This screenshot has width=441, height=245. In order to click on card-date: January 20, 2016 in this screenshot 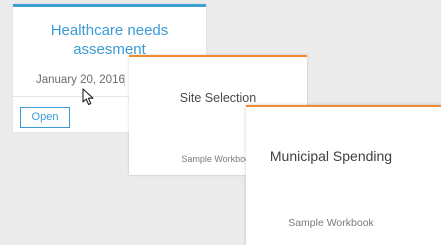, I will do `click(80, 80)`.